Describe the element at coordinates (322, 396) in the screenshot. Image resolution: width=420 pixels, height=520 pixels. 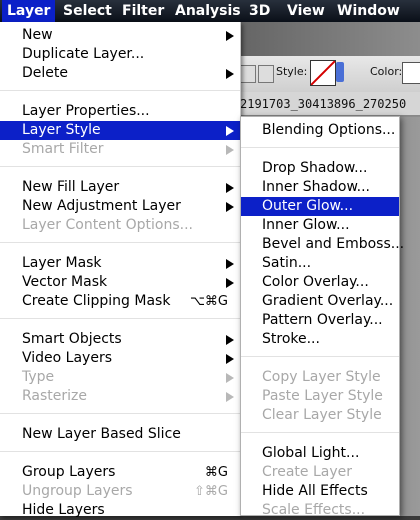
I see `submenu-item-paste-layer-style: Paste Layer Style` at that location.